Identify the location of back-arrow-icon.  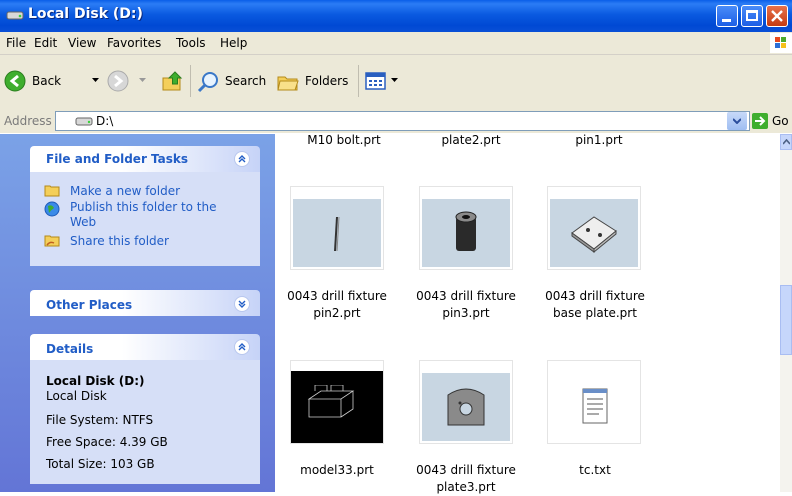
(15, 81).